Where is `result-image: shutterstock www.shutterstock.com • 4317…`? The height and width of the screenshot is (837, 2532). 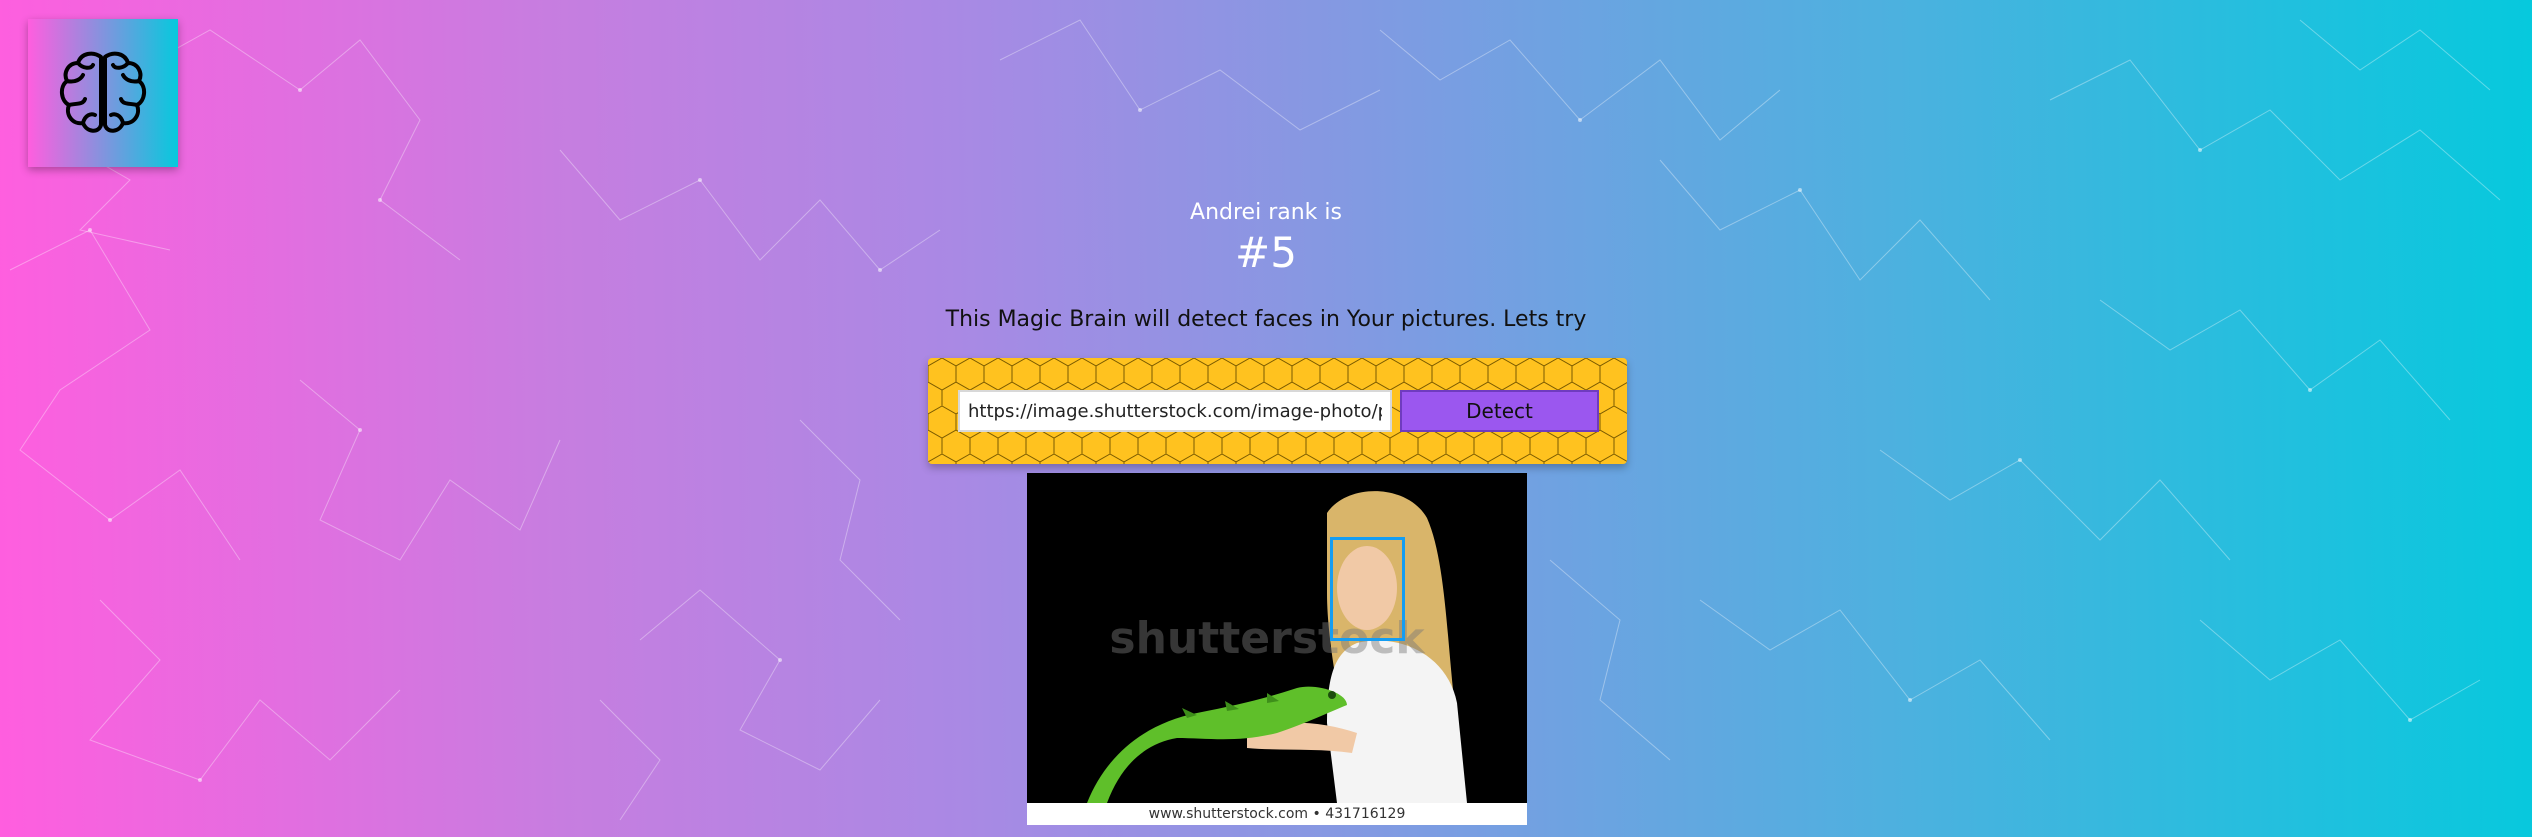 result-image: shutterstock www.shutterstock.com • 4317… is located at coordinates (1277, 649).